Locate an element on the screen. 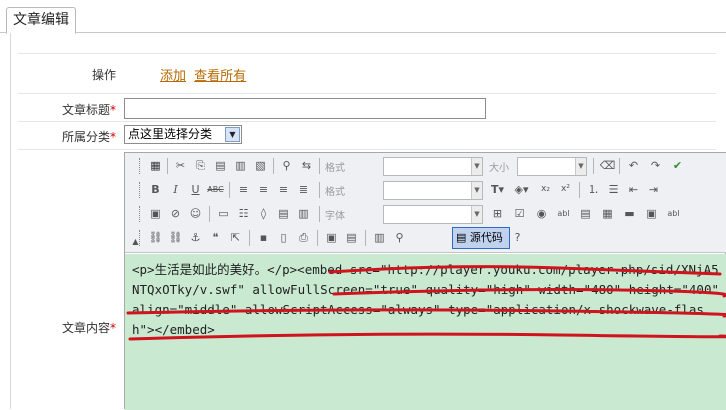  copy-icon: ⎘ is located at coordinates (200, 165).